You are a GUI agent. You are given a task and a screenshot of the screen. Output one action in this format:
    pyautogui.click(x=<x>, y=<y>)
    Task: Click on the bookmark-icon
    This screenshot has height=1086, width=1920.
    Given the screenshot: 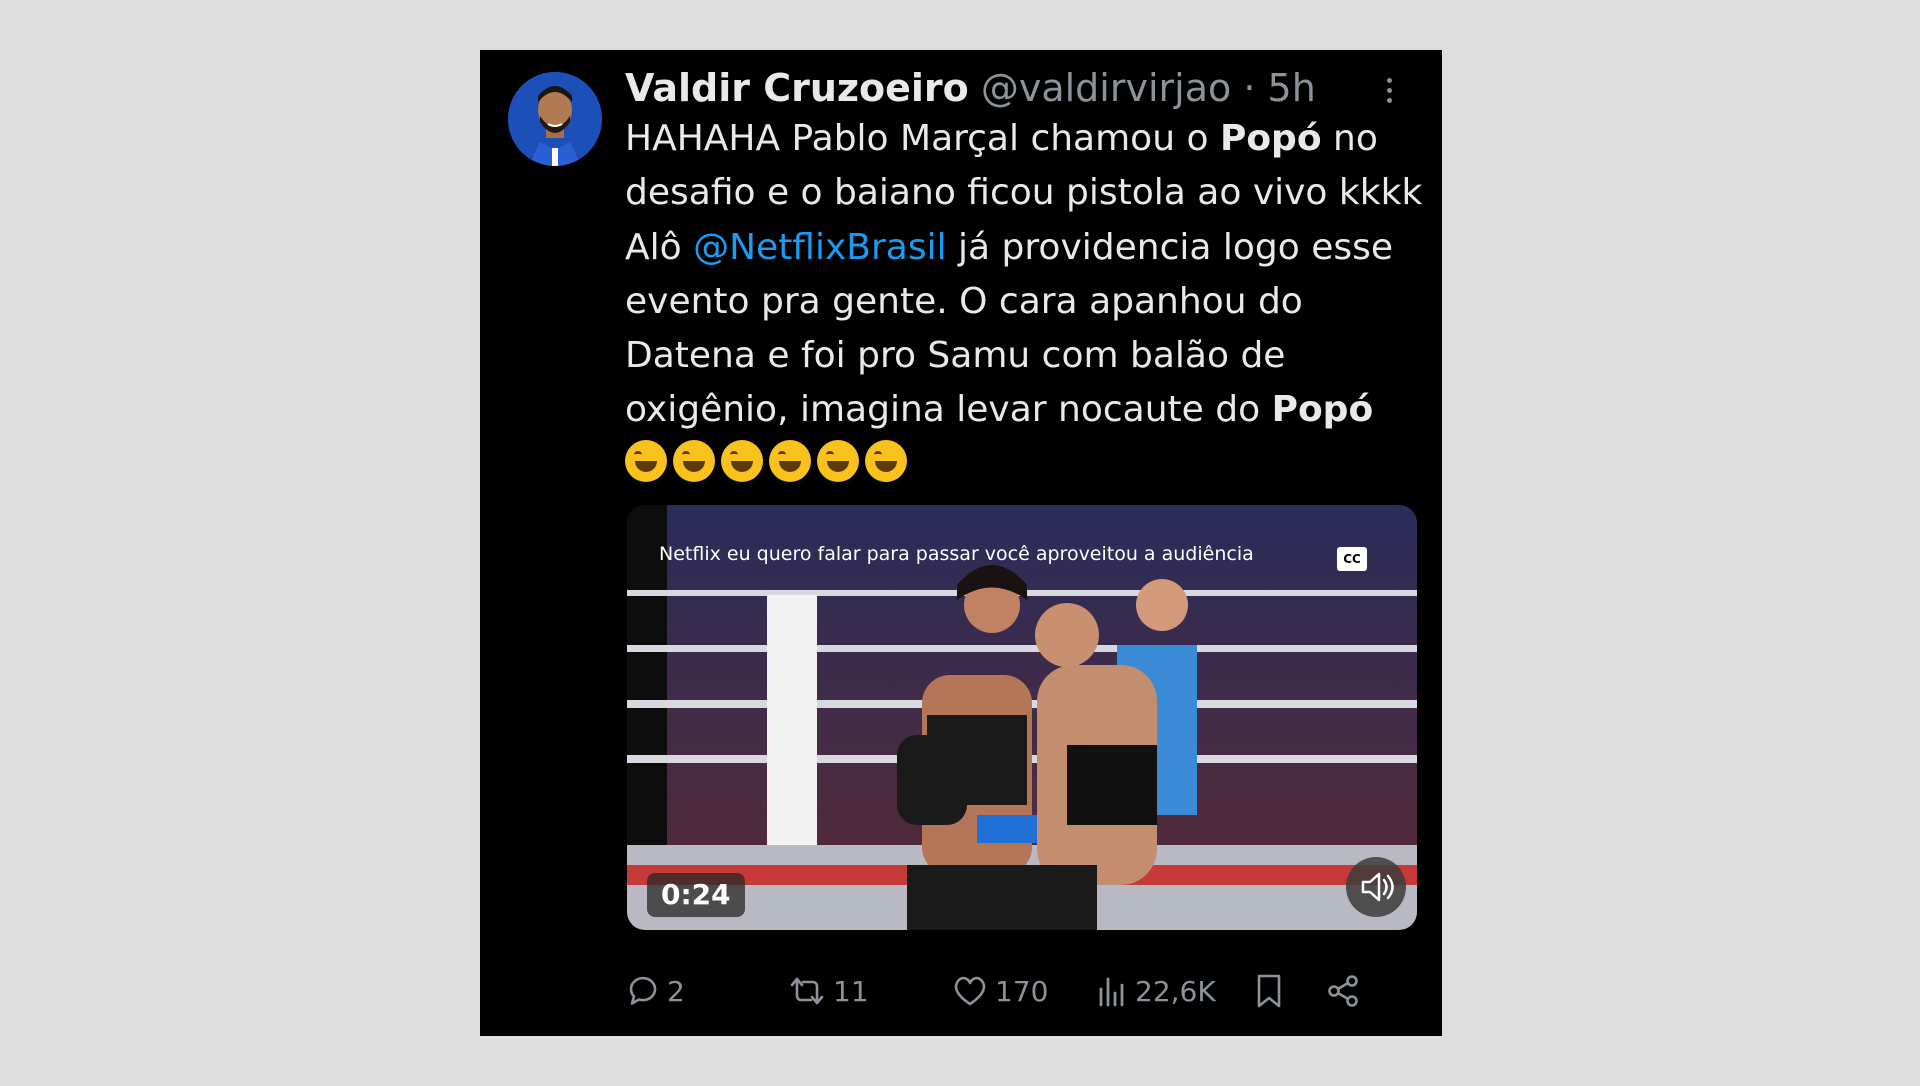 What is the action you would take?
    pyautogui.click(x=1269, y=991)
    